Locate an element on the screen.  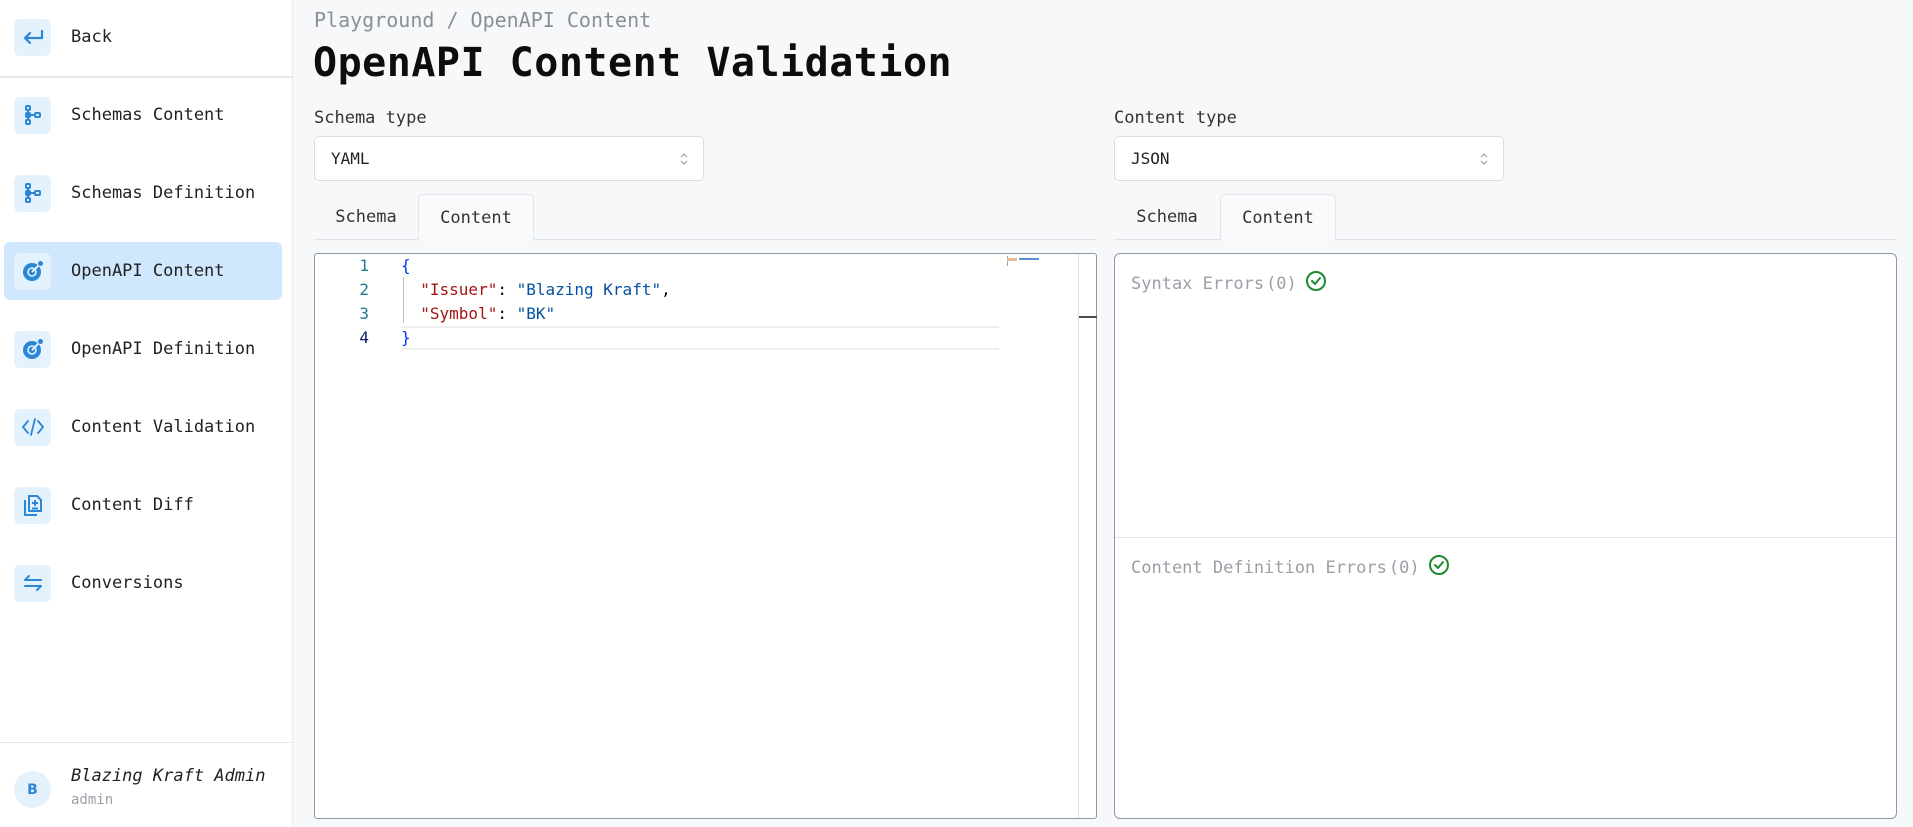
schema-type-value: YAML is located at coordinates (350, 158).